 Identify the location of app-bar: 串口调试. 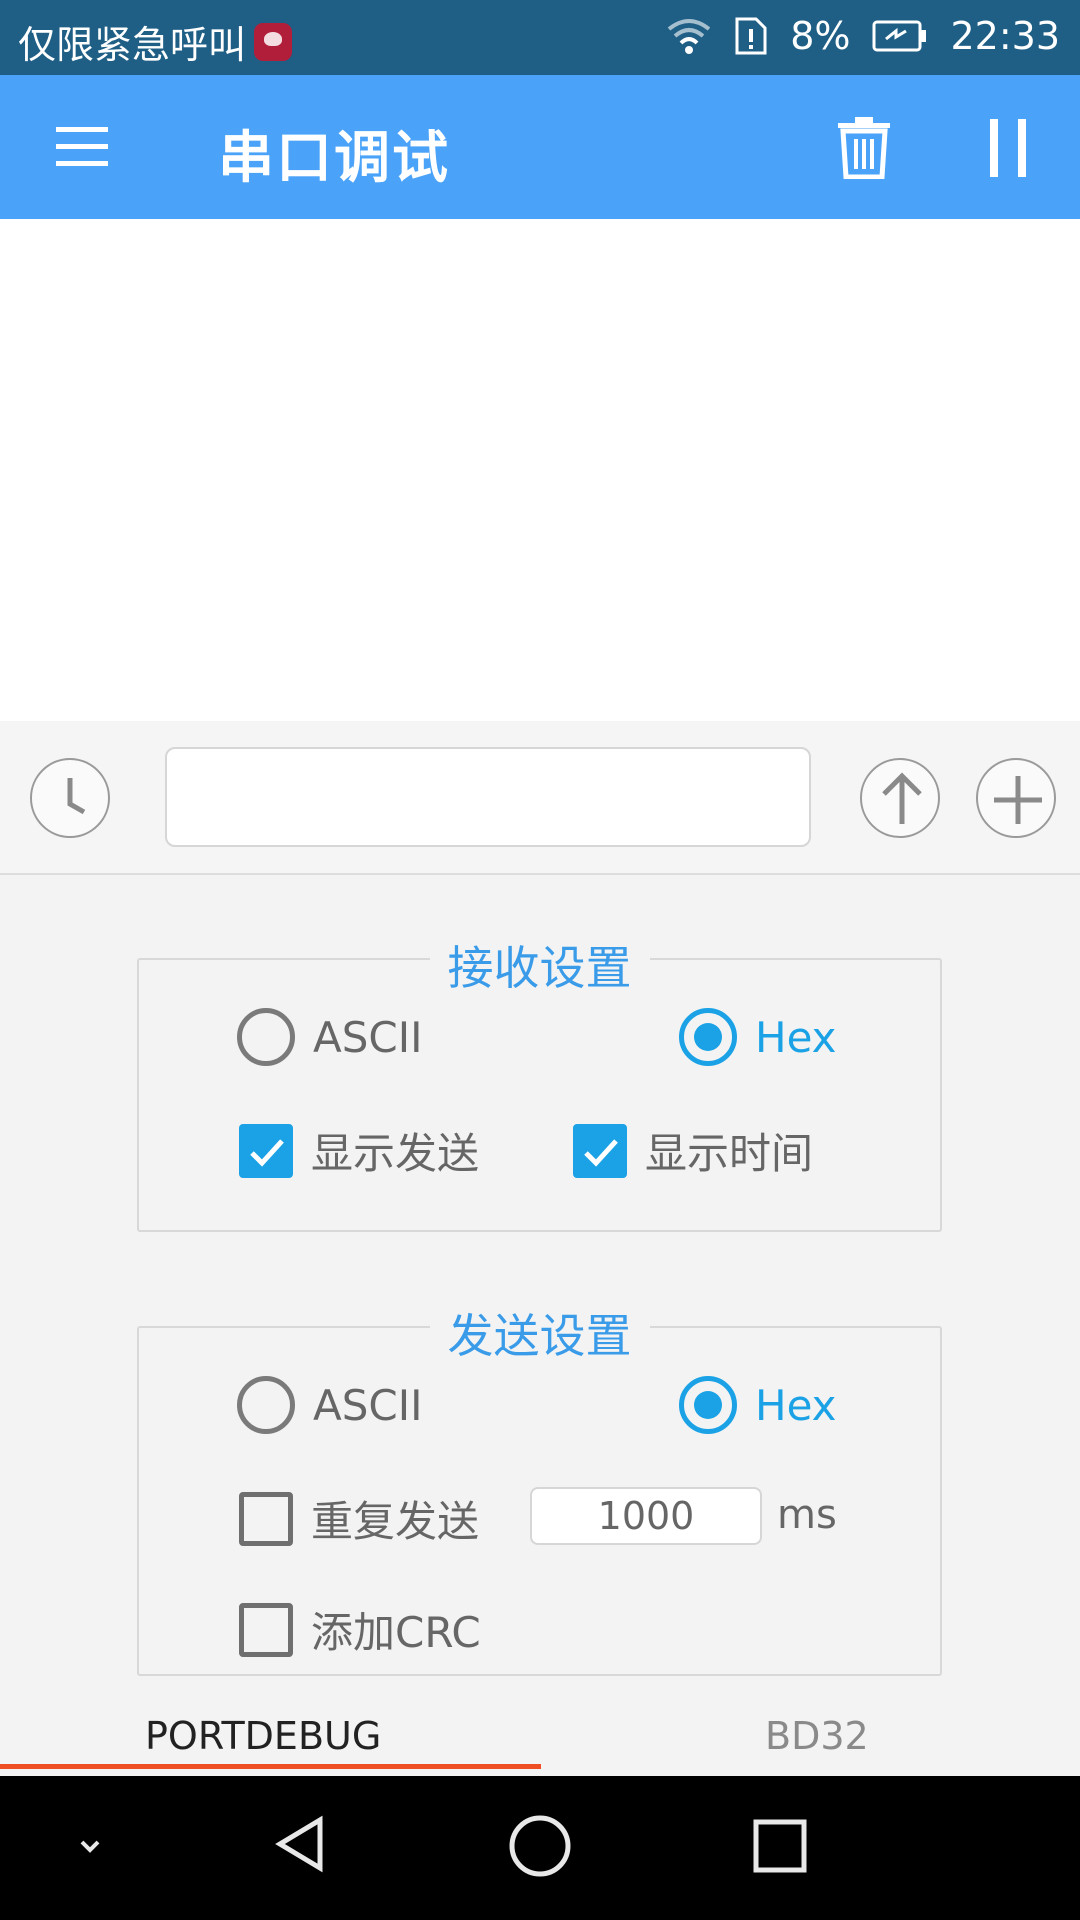
(540, 147).